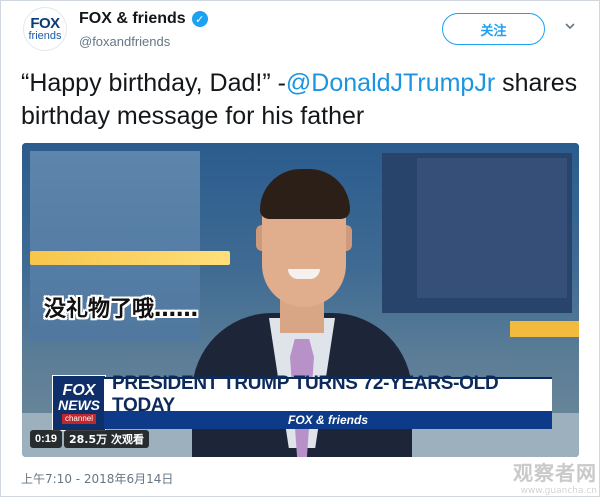 The width and height of the screenshot is (600, 497). Describe the element at coordinates (390, 83) in the screenshot. I see `mention-link: @DonaldJTrumpJr` at that location.